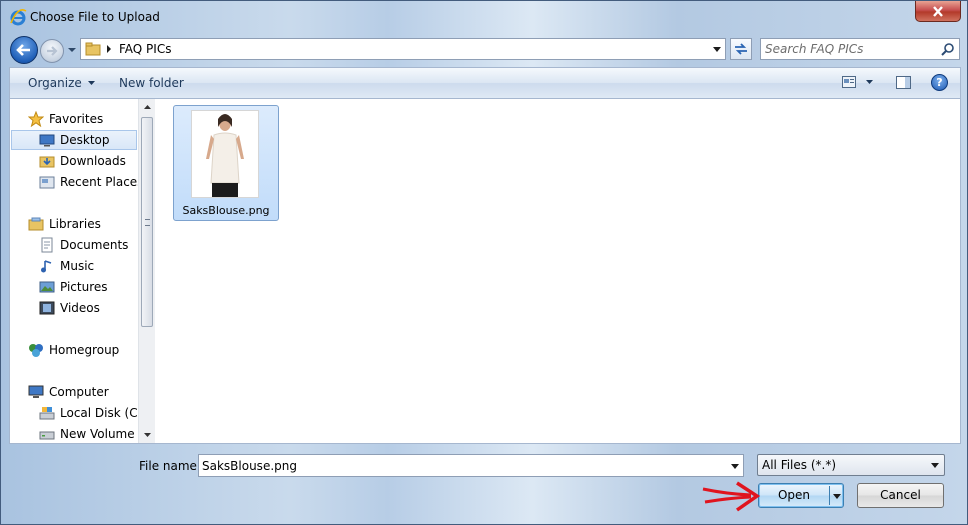 The width and height of the screenshot is (968, 525). I want to click on file-type-dropdown-button, so click(935, 465).